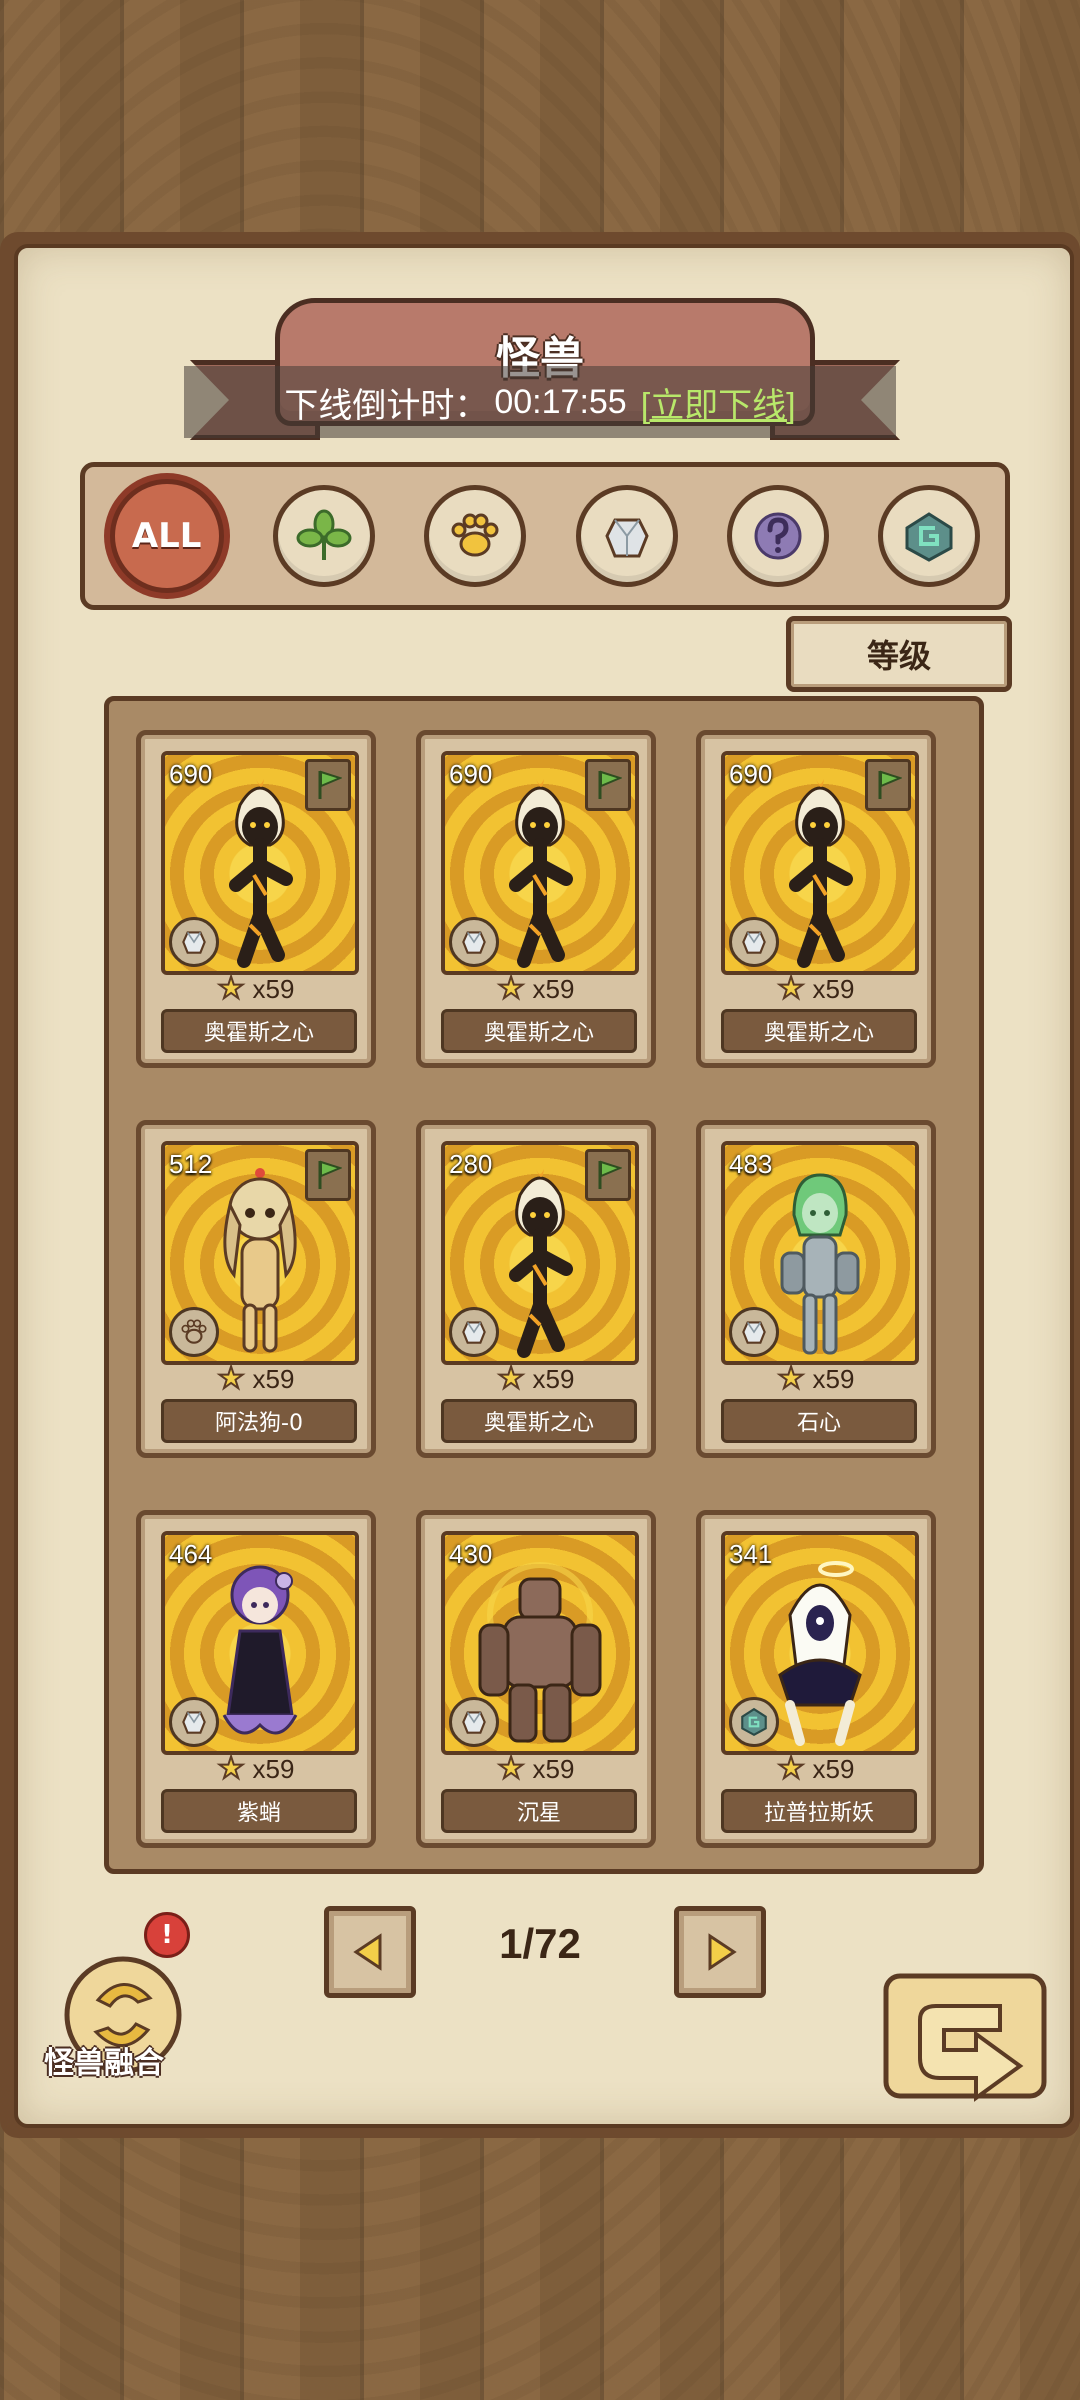  I want to click on monster-card: 464 ★ x59 紫蛸, so click(256, 1679).